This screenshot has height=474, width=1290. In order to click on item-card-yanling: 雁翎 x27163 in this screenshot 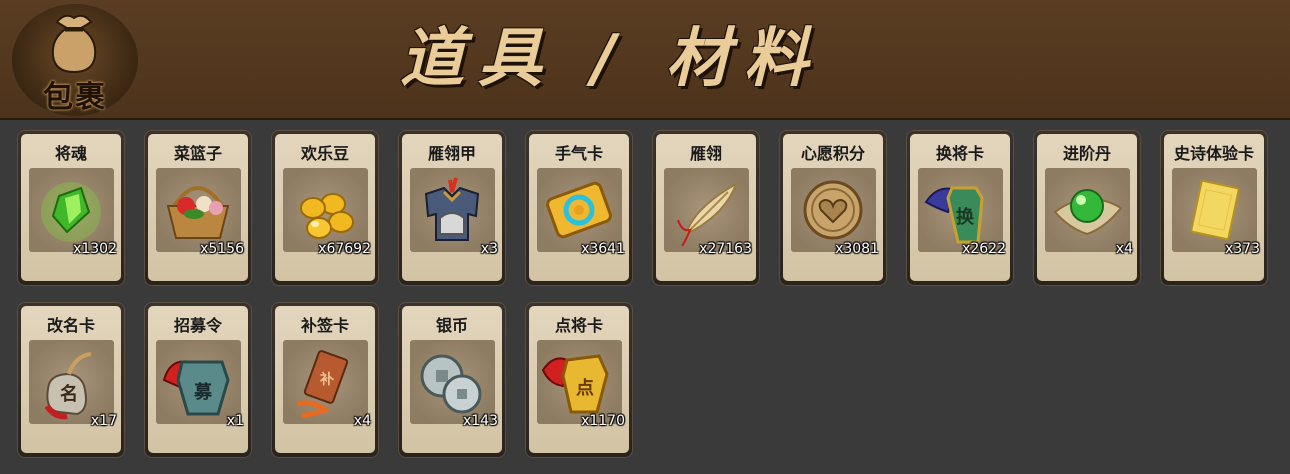, I will do `click(706, 208)`.